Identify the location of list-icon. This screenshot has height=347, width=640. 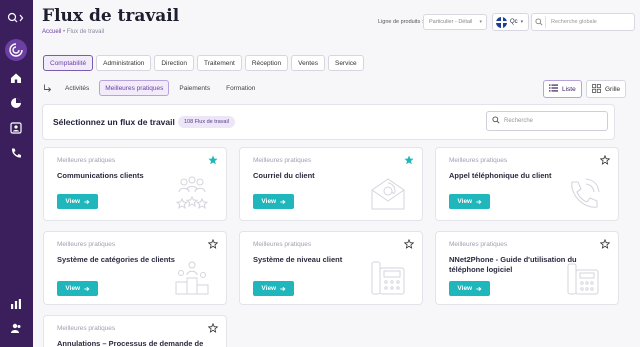
(553, 89).